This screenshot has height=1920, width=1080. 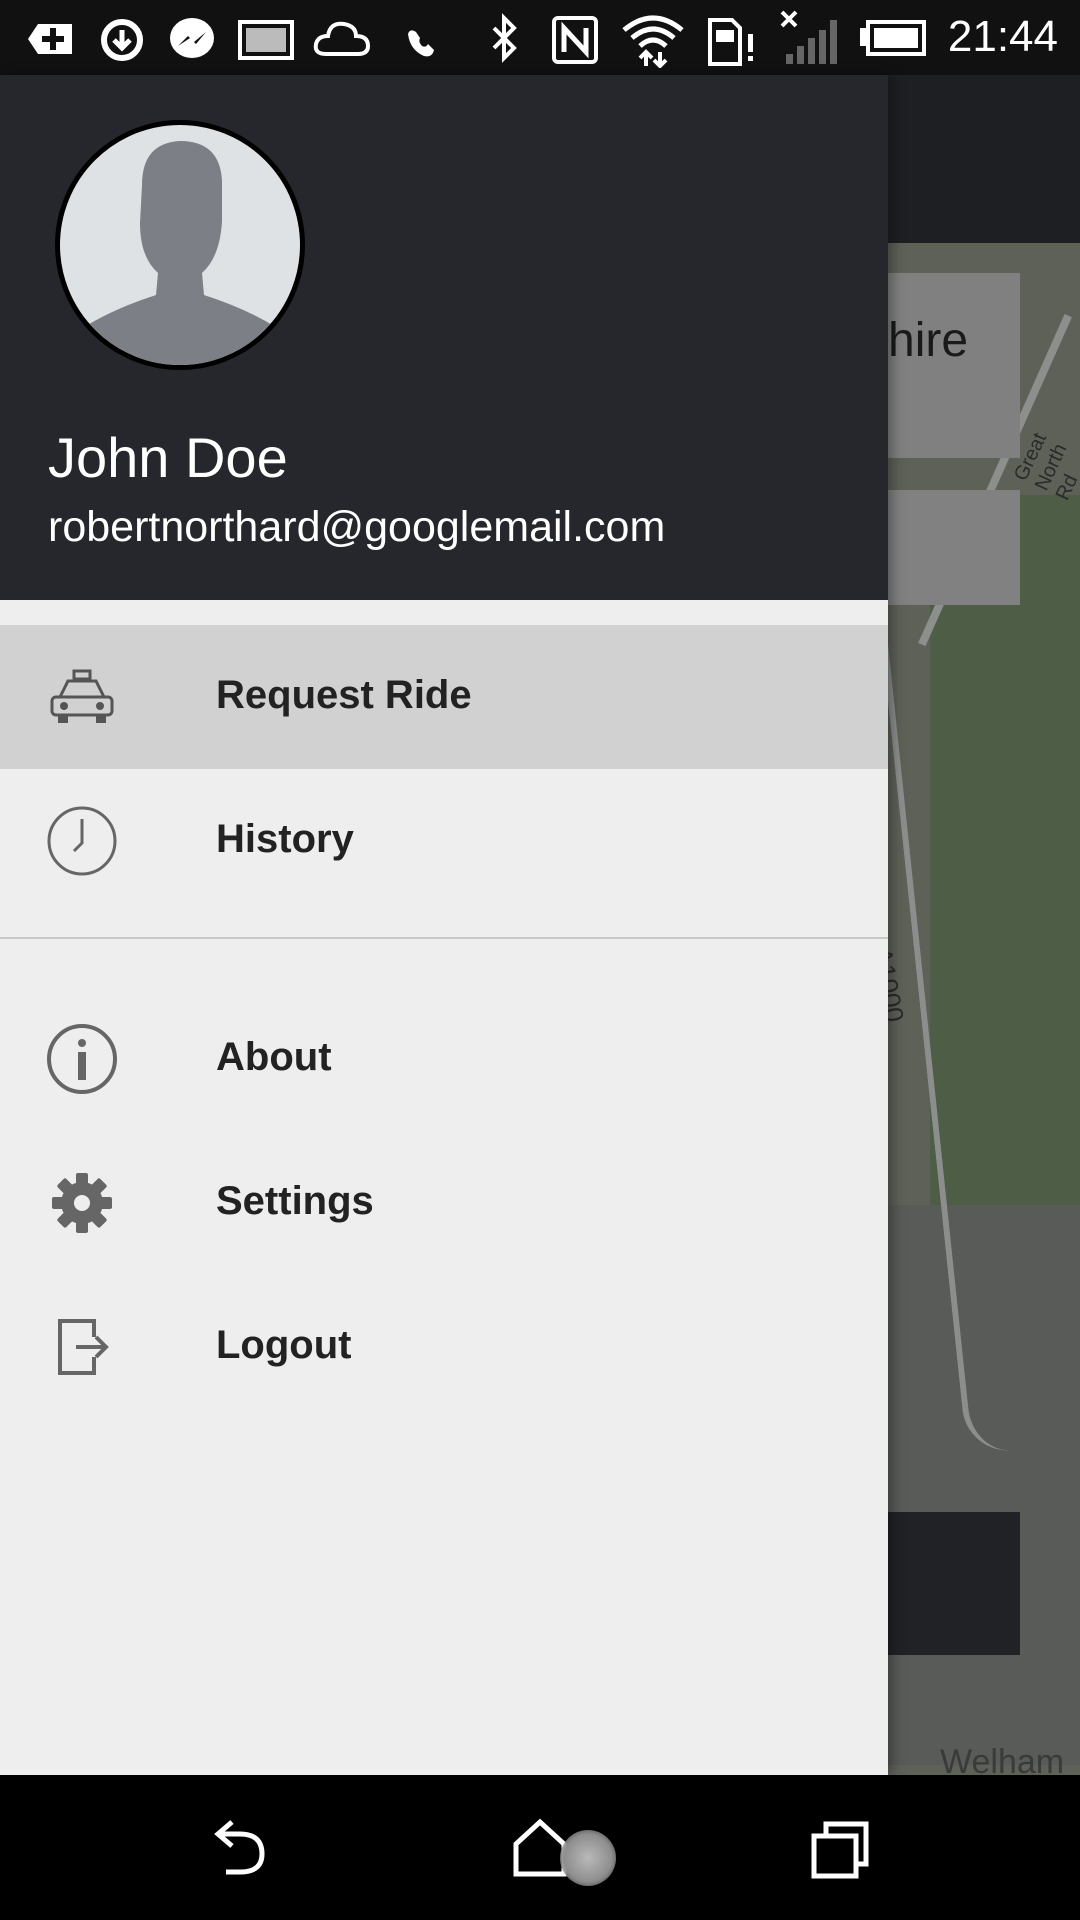 What do you see at coordinates (82, 1059) in the screenshot?
I see `info-icon` at bounding box center [82, 1059].